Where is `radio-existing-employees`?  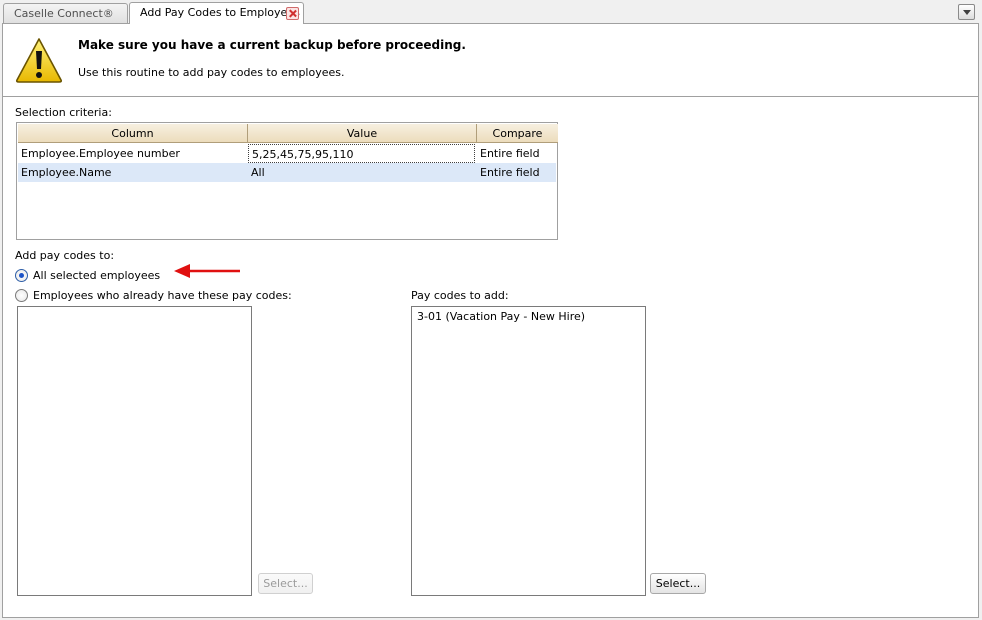
radio-existing-employees is located at coordinates (21, 295).